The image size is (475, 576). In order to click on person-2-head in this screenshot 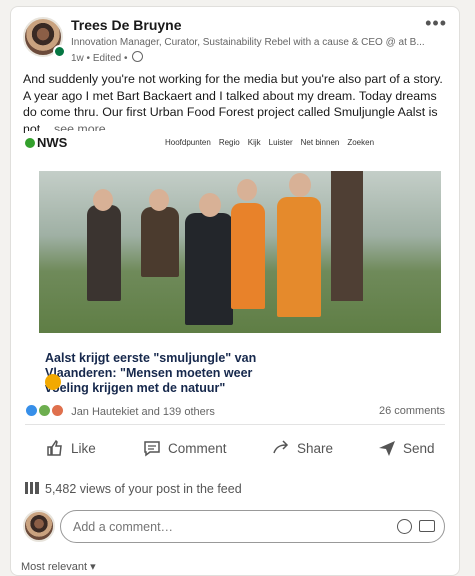, I will do `click(159, 200)`.